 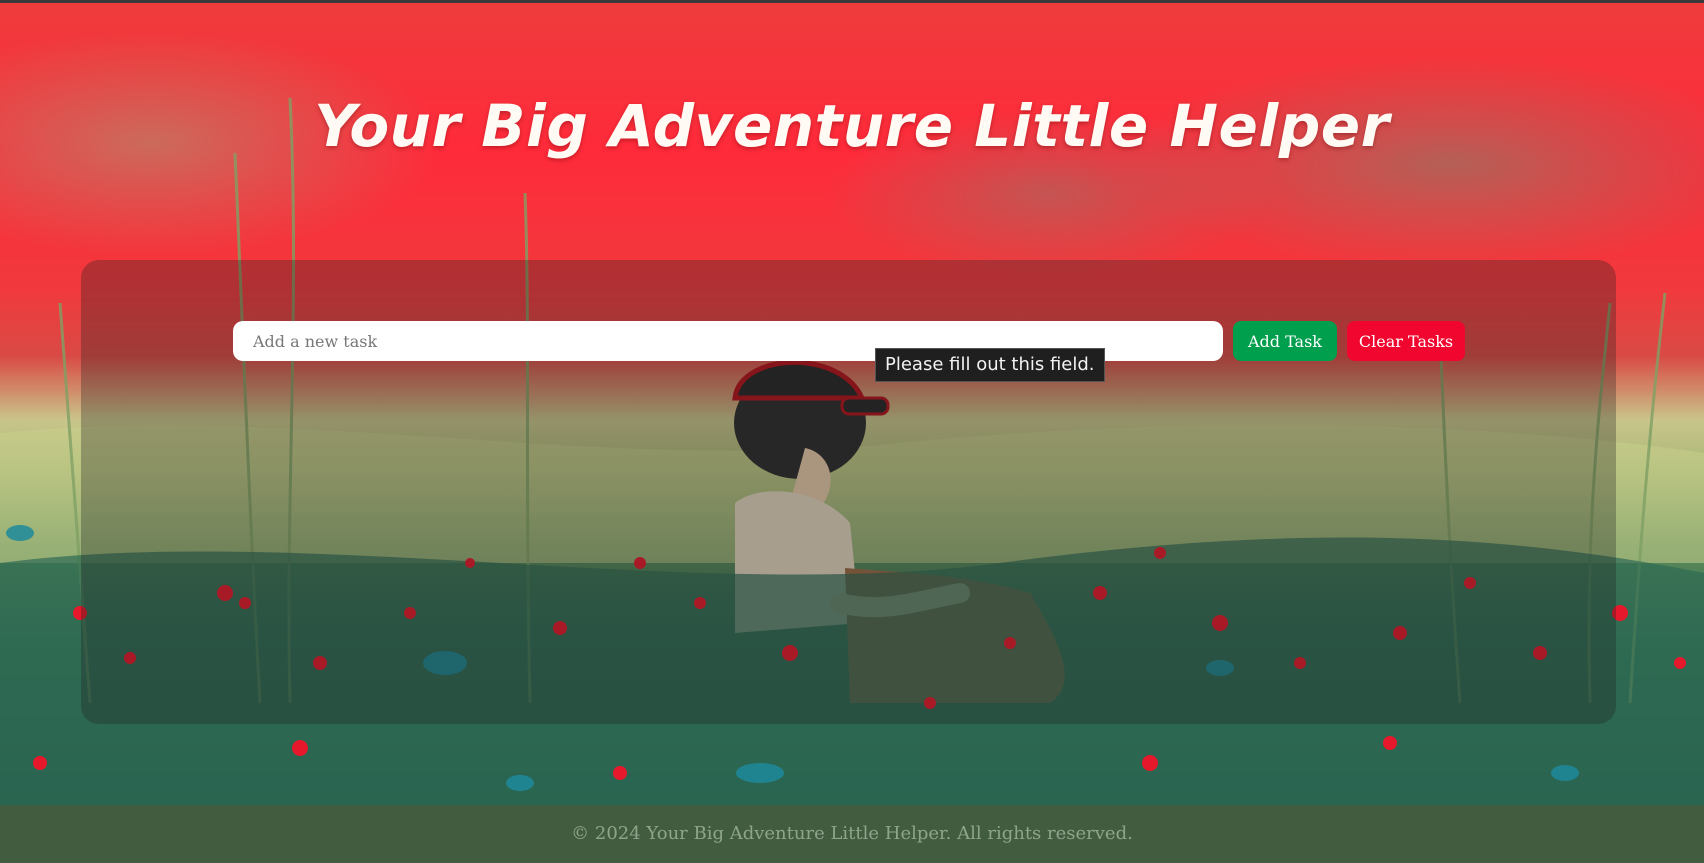 I want to click on page-title: Your Big Adventure Little Helper, so click(x=852, y=126).